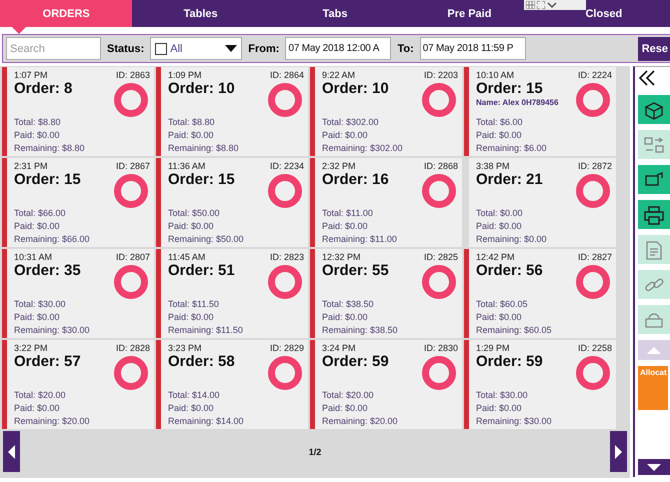  Describe the element at coordinates (493, 348) in the screenshot. I see `order-time: 1:29 PM` at that location.